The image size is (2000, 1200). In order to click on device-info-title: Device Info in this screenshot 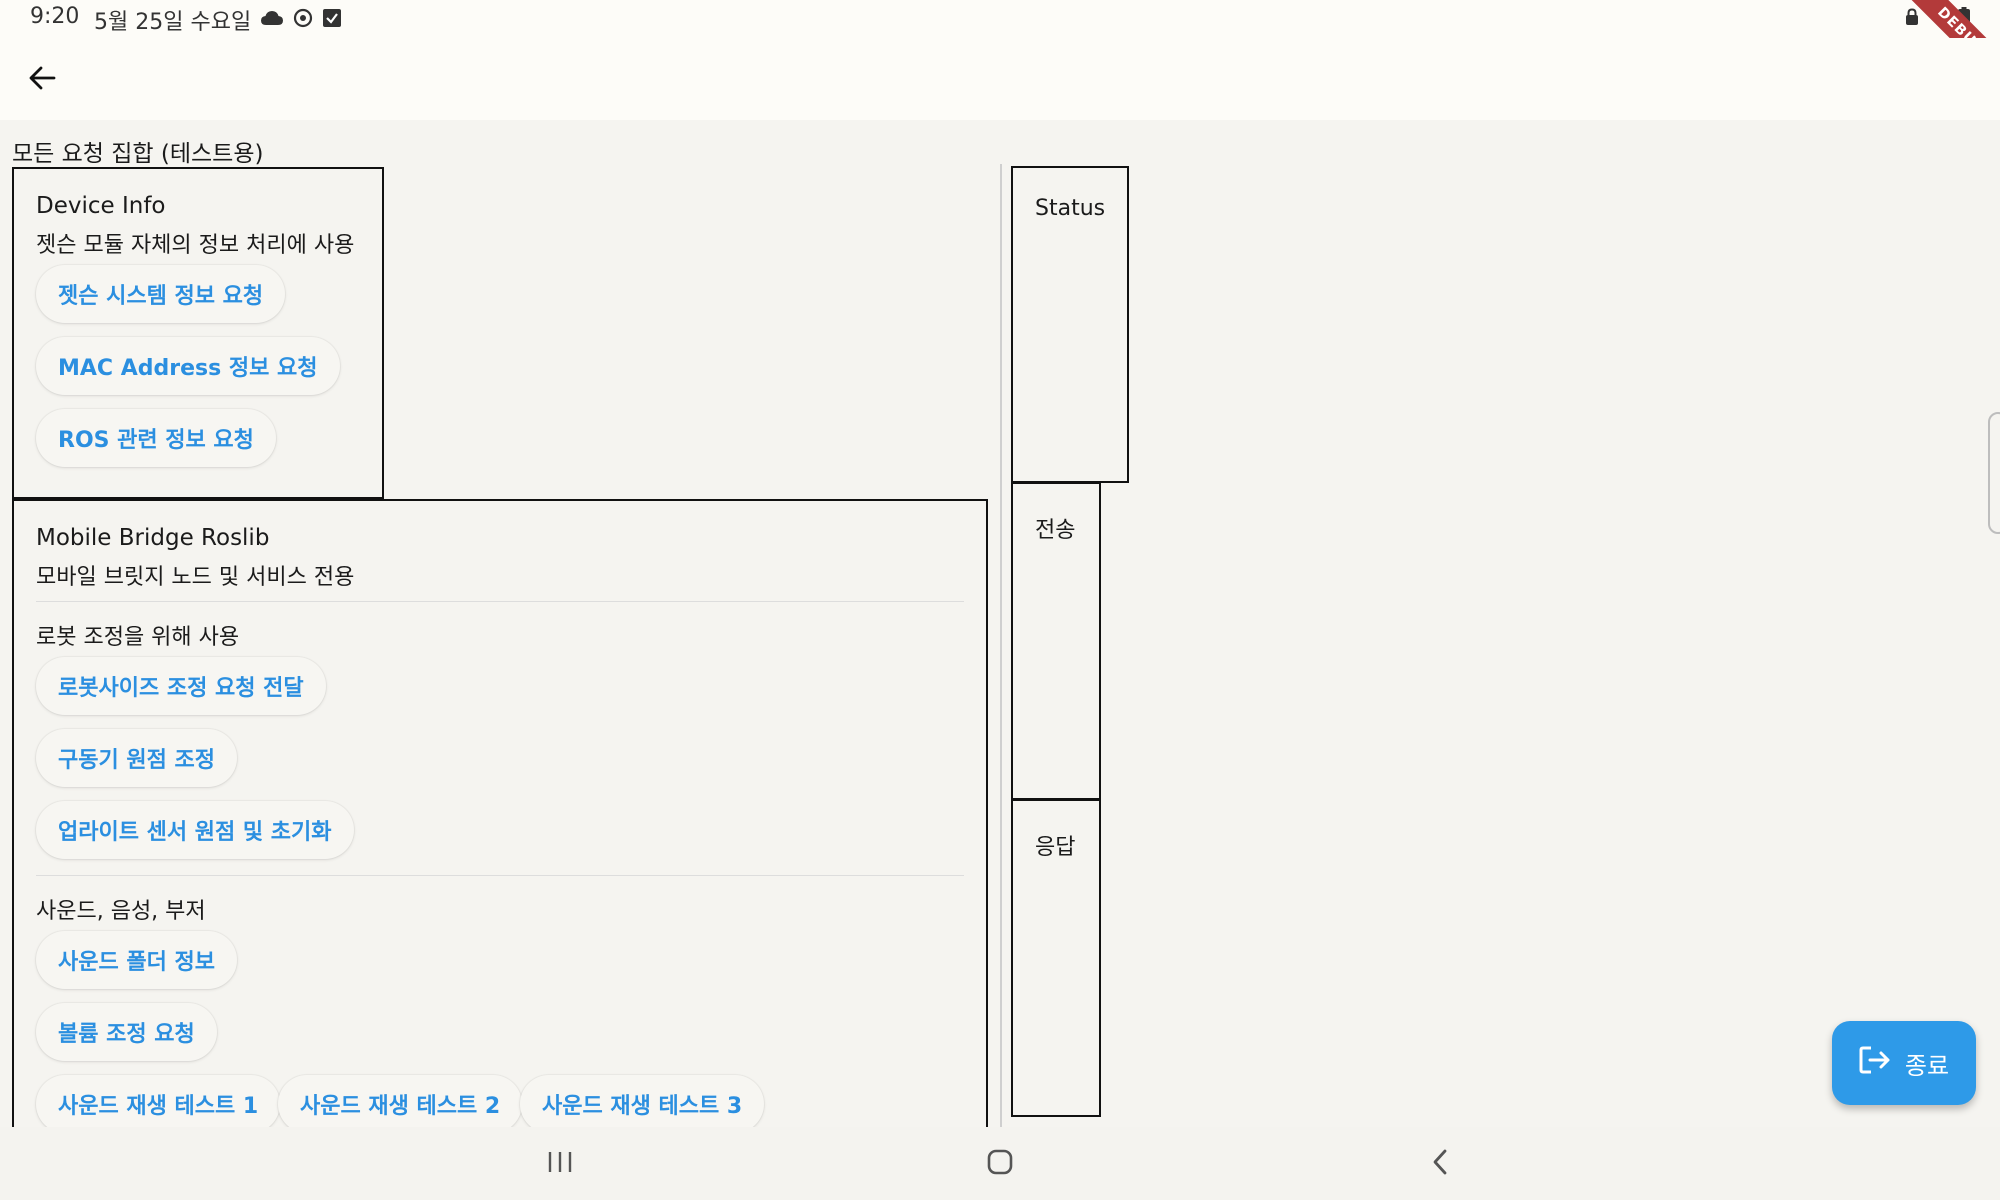, I will do `click(101, 206)`.